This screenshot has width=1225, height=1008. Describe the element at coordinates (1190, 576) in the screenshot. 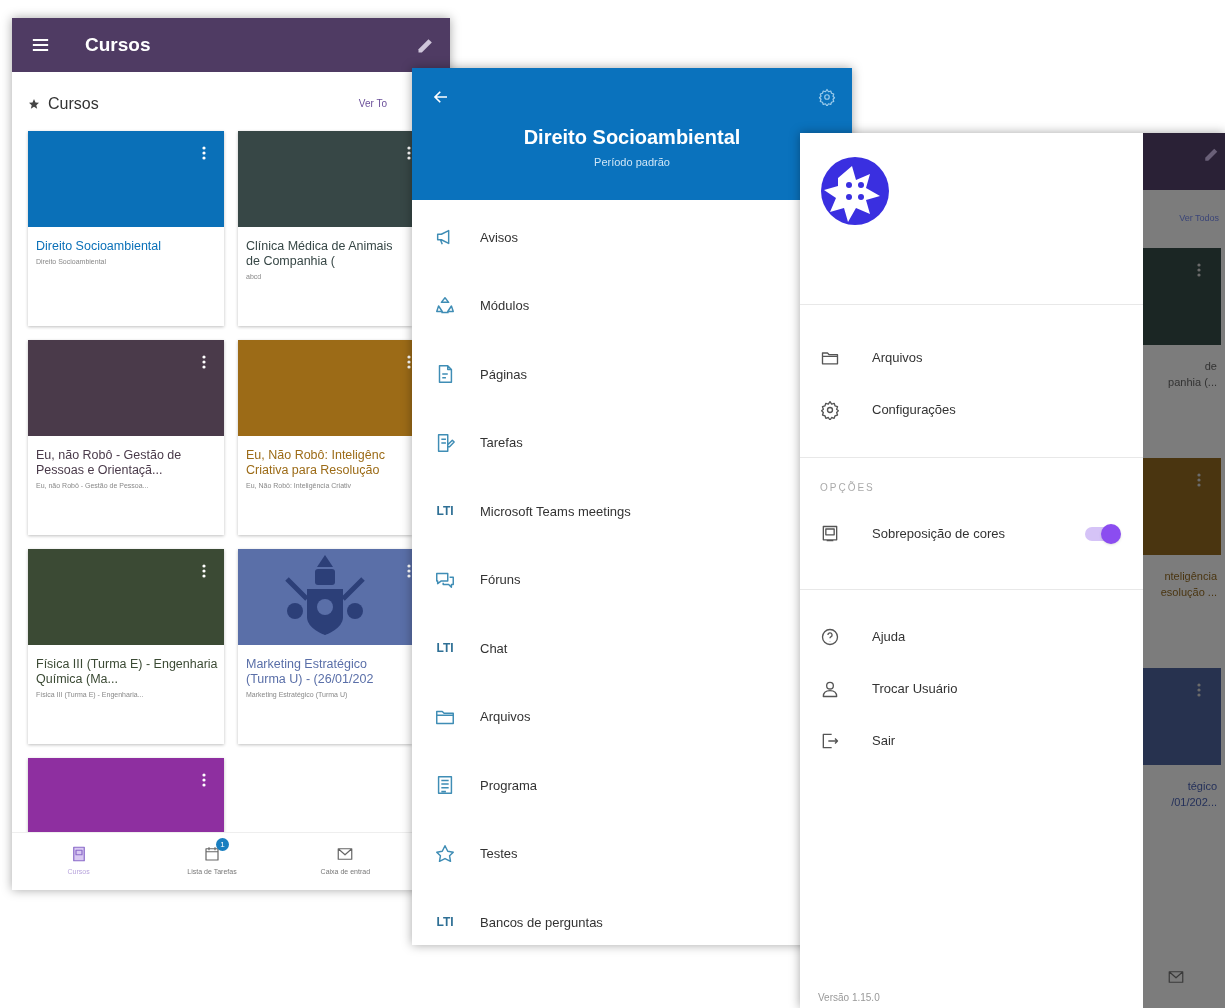

I see `course-title-fragment: nteligência` at that location.